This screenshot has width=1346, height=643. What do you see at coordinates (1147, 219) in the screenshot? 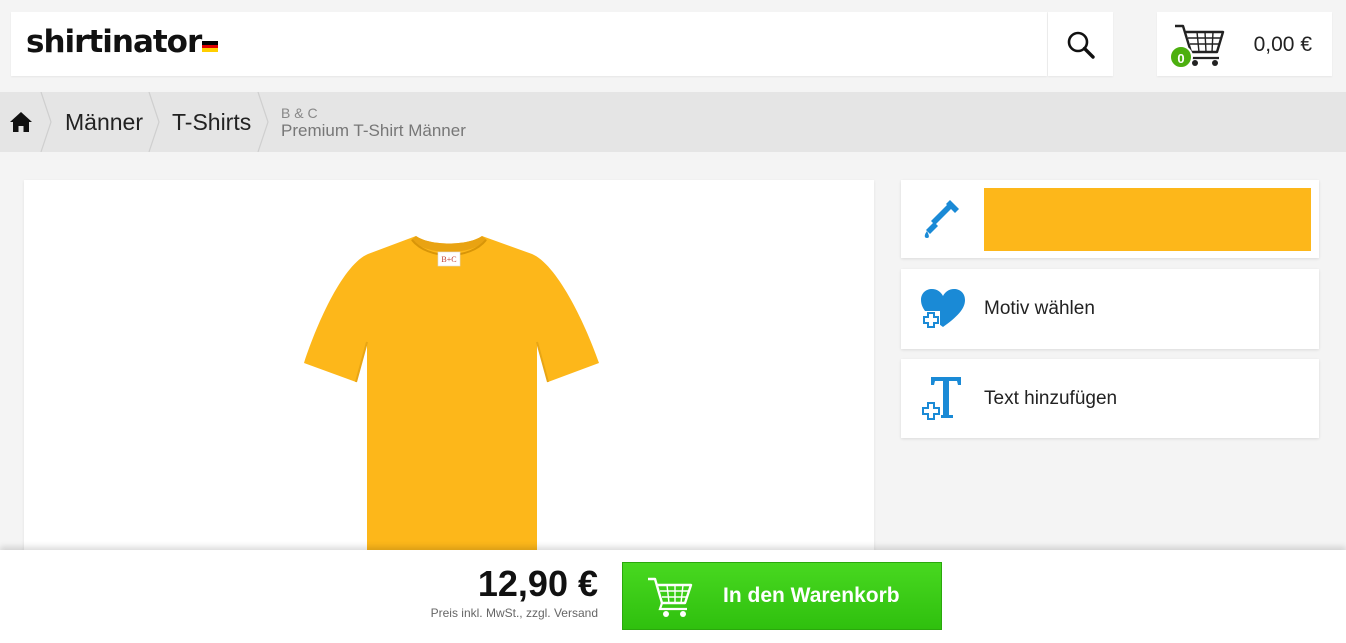
I see `selected-color-swatch` at bounding box center [1147, 219].